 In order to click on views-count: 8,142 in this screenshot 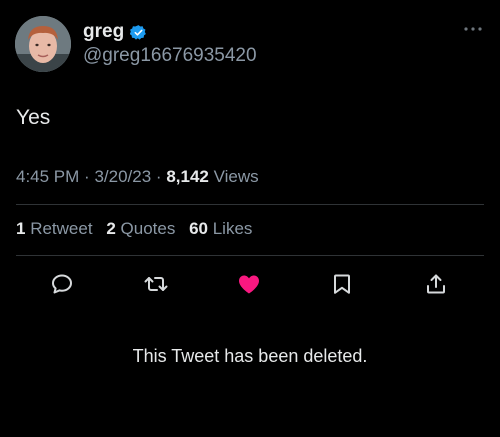, I will do `click(187, 176)`.